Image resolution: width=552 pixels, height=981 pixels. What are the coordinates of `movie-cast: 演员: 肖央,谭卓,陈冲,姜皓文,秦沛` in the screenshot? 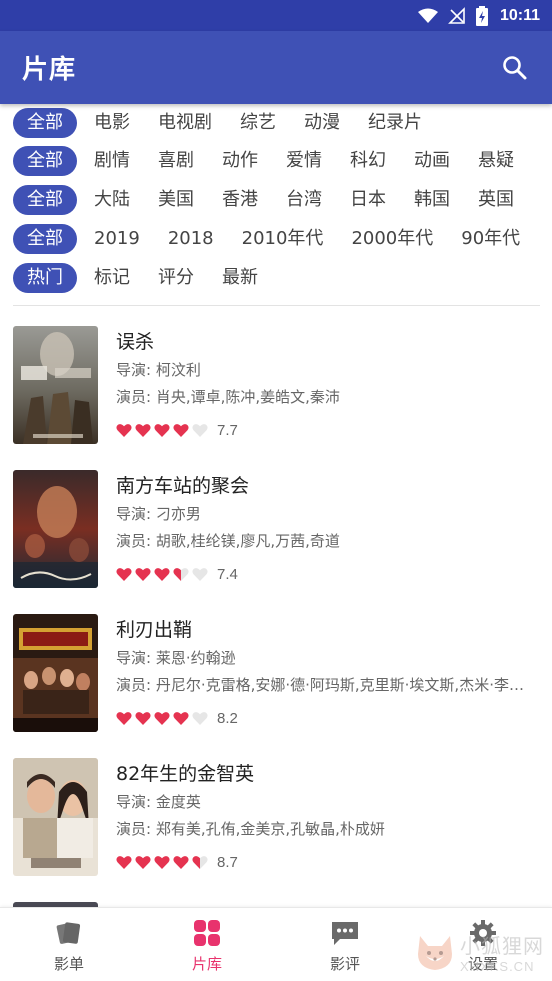 It's located at (228, 397).